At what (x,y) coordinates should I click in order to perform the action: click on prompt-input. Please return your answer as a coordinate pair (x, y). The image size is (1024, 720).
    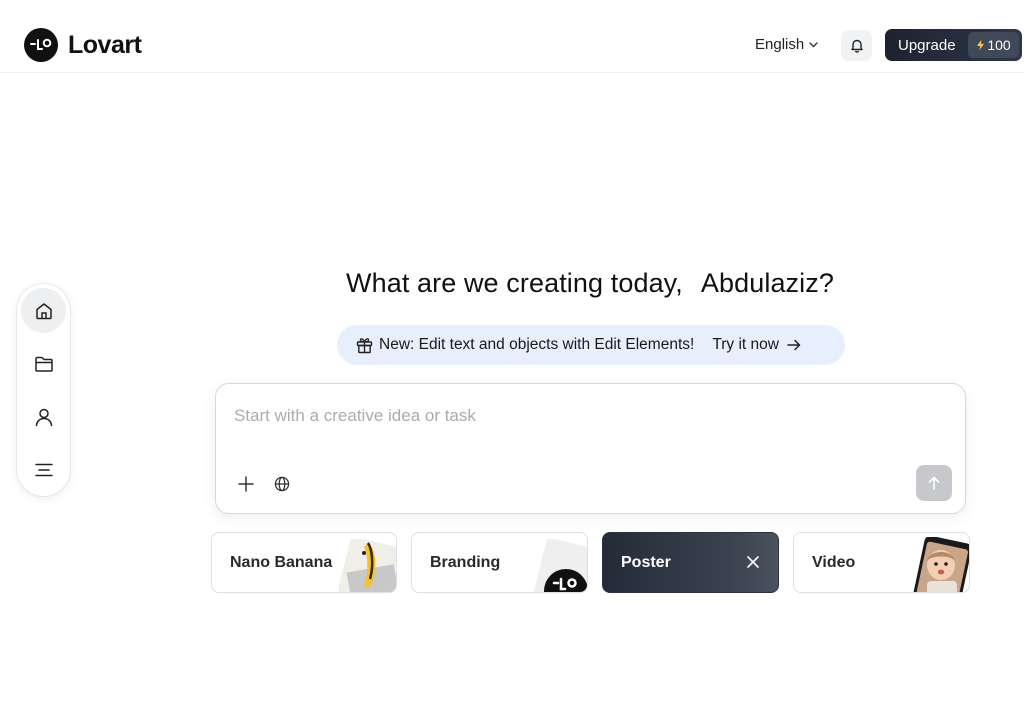
    Looking at the image, I should click on (584, 416).